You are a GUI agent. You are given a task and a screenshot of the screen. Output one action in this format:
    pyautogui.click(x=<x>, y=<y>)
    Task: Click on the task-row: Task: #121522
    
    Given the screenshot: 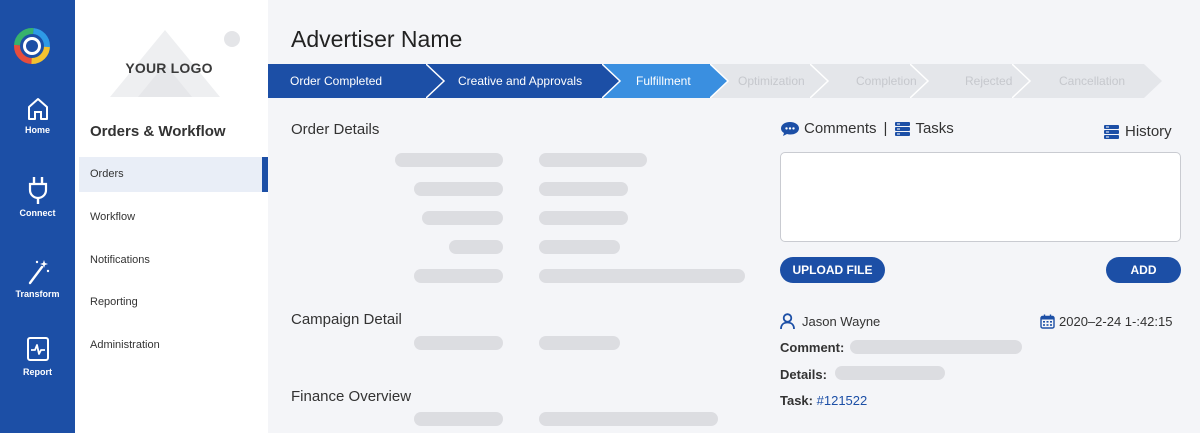 What is the action you would take?
    pyautogui.click(x=823, y=400)
    